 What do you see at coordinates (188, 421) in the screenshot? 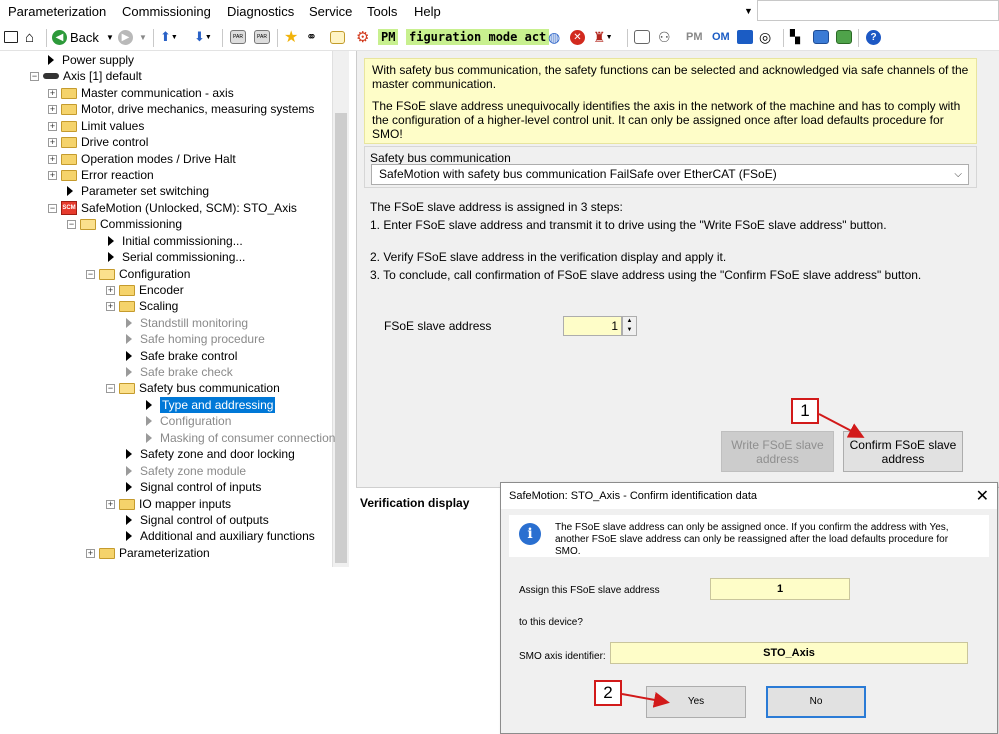
I see `tree-item-configuration2: Configuration` at bounding box center [188, 421].